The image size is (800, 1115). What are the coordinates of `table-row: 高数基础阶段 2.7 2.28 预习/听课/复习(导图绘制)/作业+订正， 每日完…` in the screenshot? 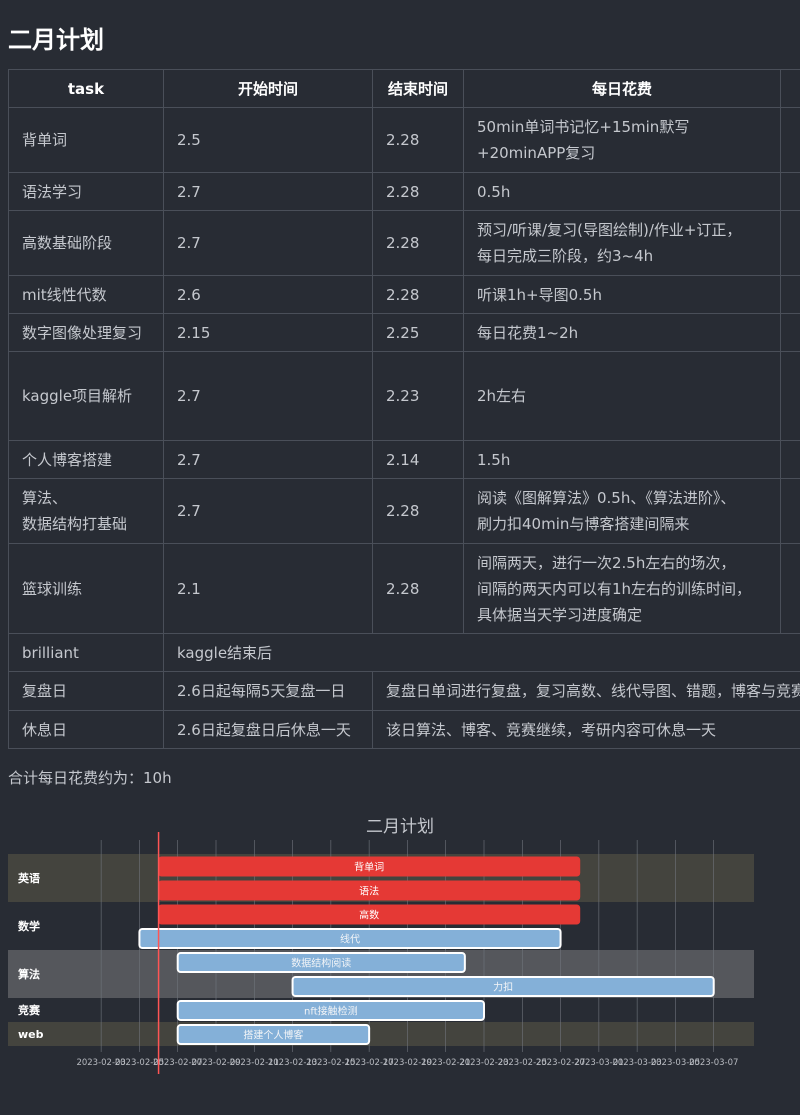 It's located at (404, 243).